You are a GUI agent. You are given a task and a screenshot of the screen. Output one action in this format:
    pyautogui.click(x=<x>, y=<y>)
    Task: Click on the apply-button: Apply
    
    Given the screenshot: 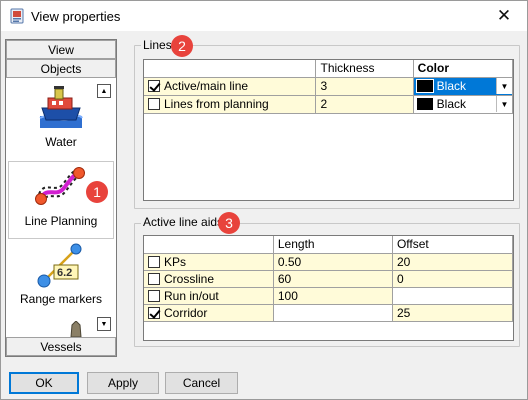 What is the action you would take?
    pyautogui.click(x=123, y=383)
    